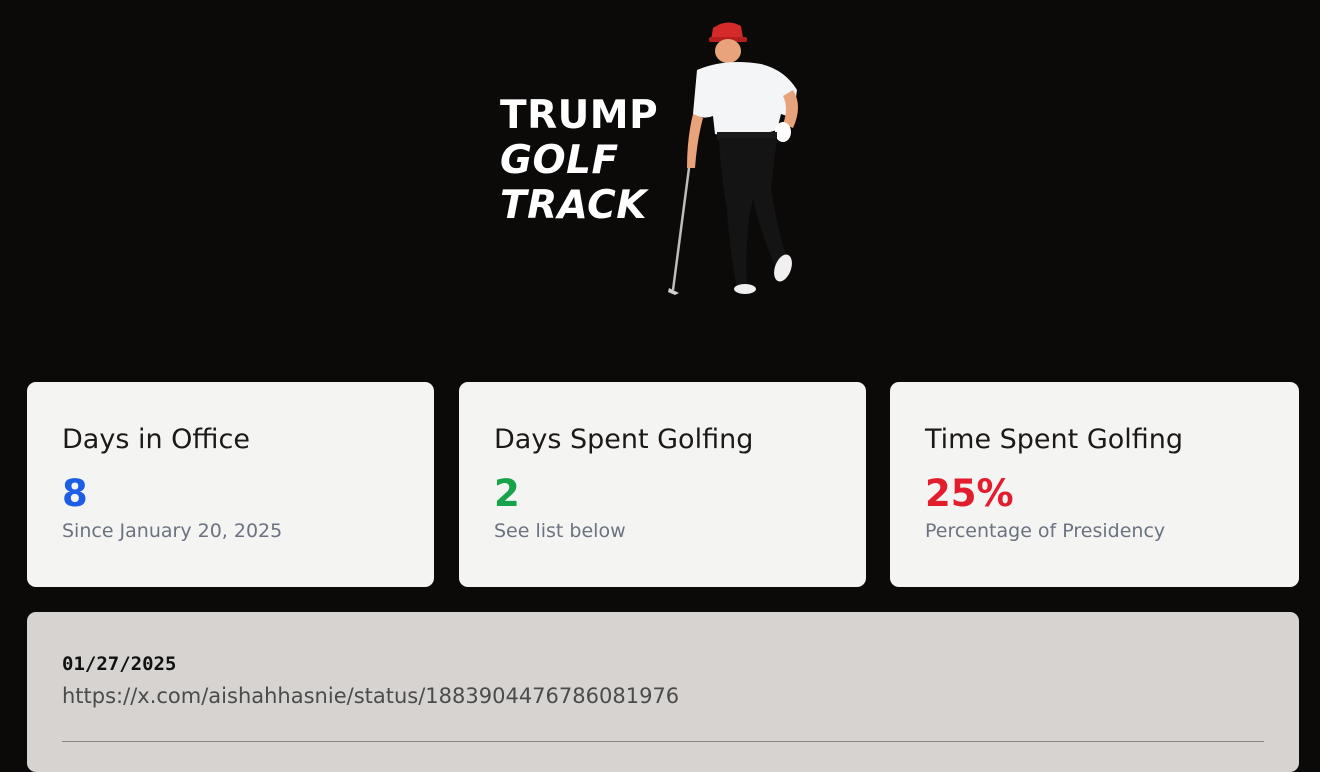  Describe the element at coordinates (969, 493) in the screenshot. I see `stat-value: 25%` at that location.